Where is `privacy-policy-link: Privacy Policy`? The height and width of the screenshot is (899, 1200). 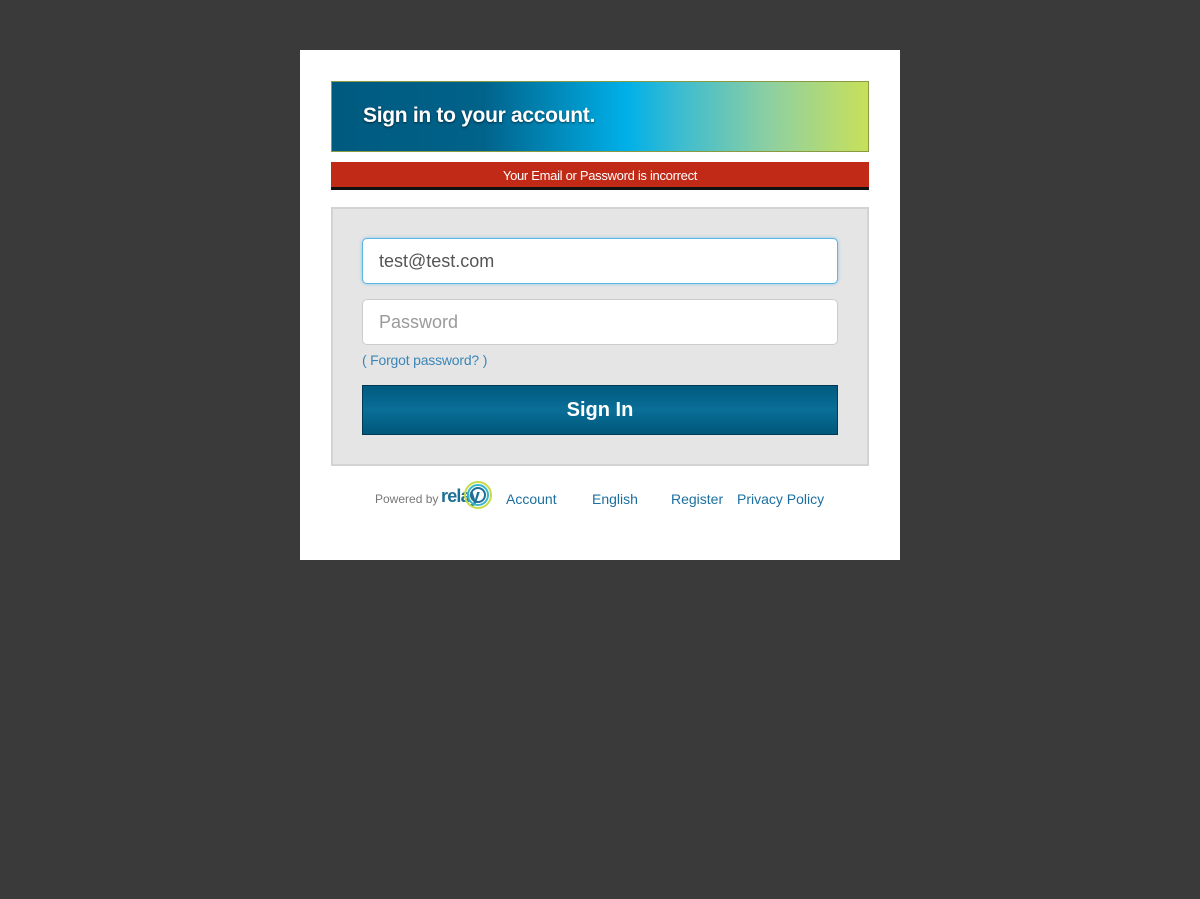
privacy-policy-link: Privacy Policy is located at coordinates (780, 499).